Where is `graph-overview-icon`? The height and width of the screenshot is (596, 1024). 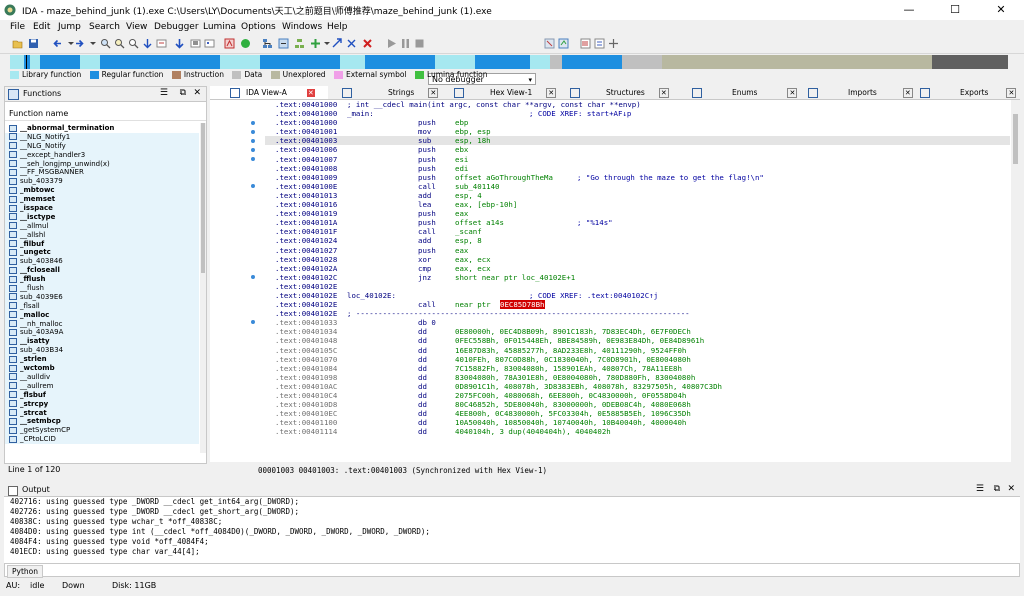
graph-overview-icon is located at coordinates (267, 43).